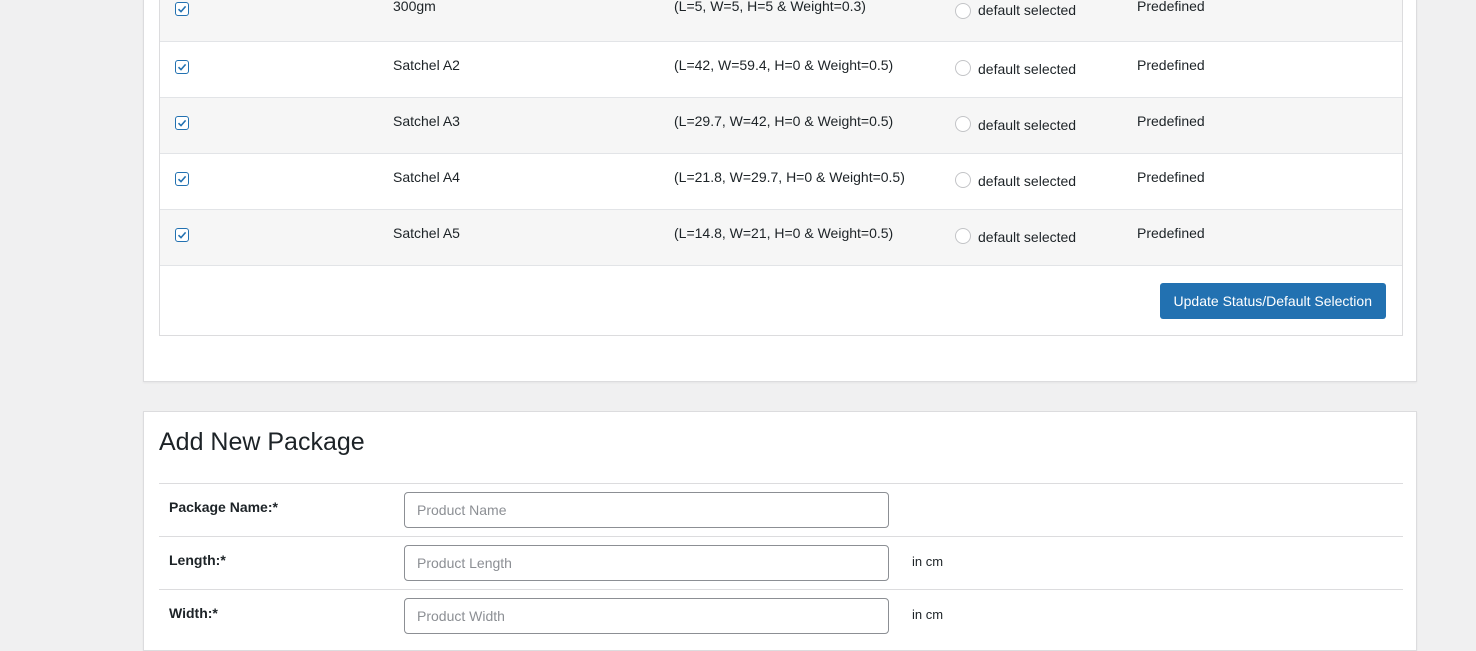  I want to click on package-dimensions: (L=42, W=59.4, H=0 & Weight=0.5), so click(784, 65).